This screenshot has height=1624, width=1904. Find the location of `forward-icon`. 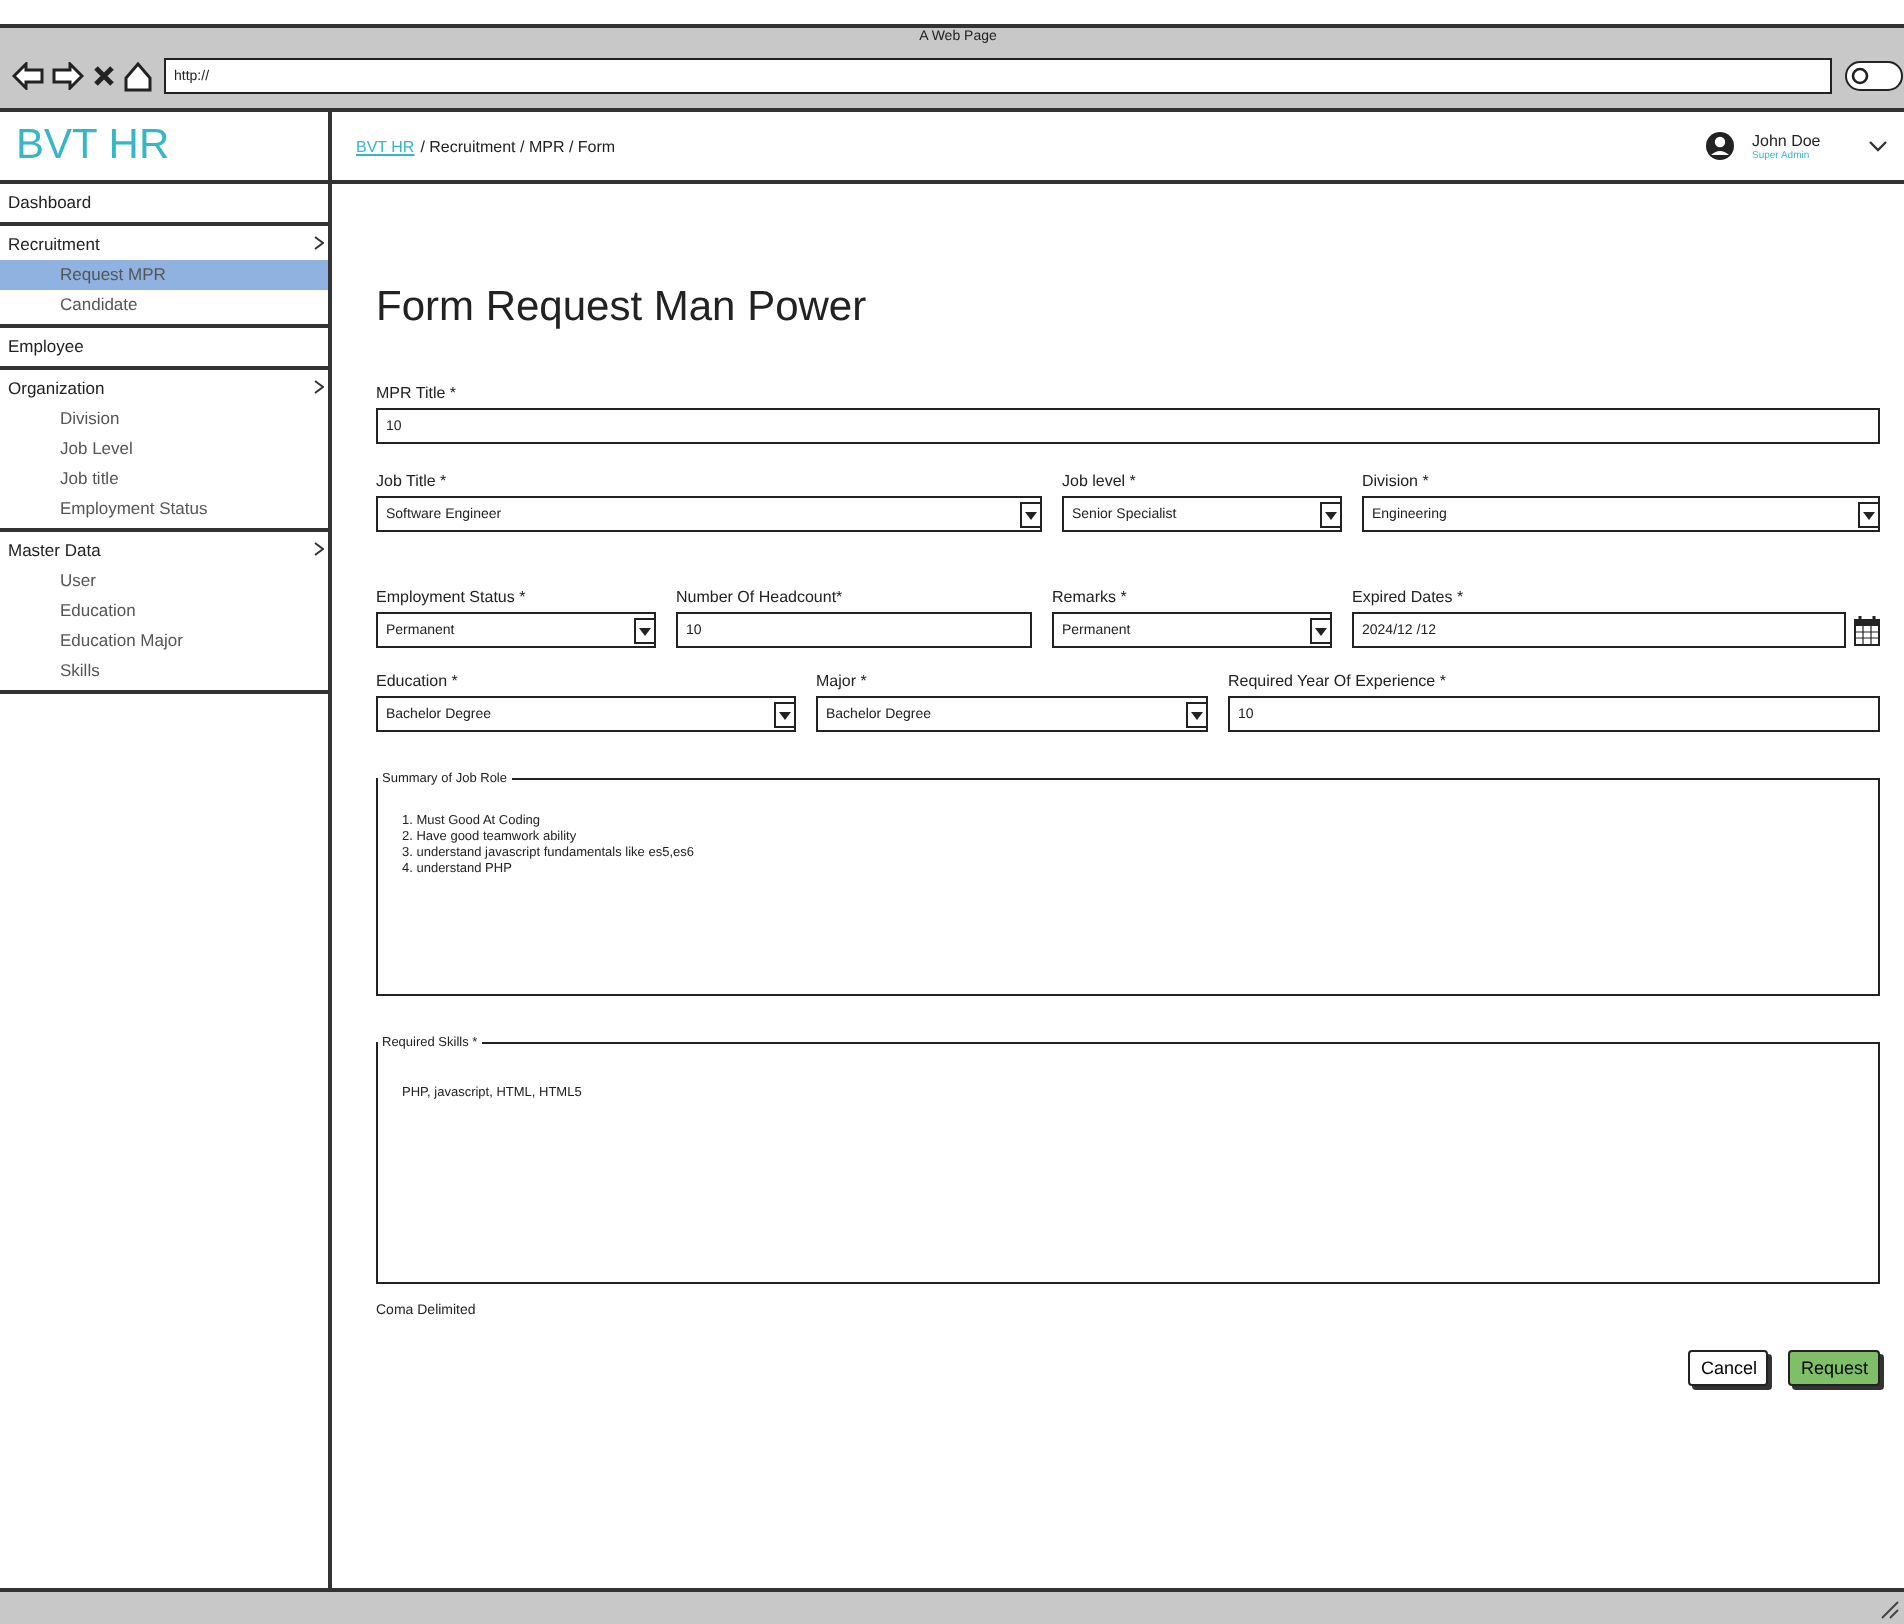

forward-icon is located at coordinates (68, 76).